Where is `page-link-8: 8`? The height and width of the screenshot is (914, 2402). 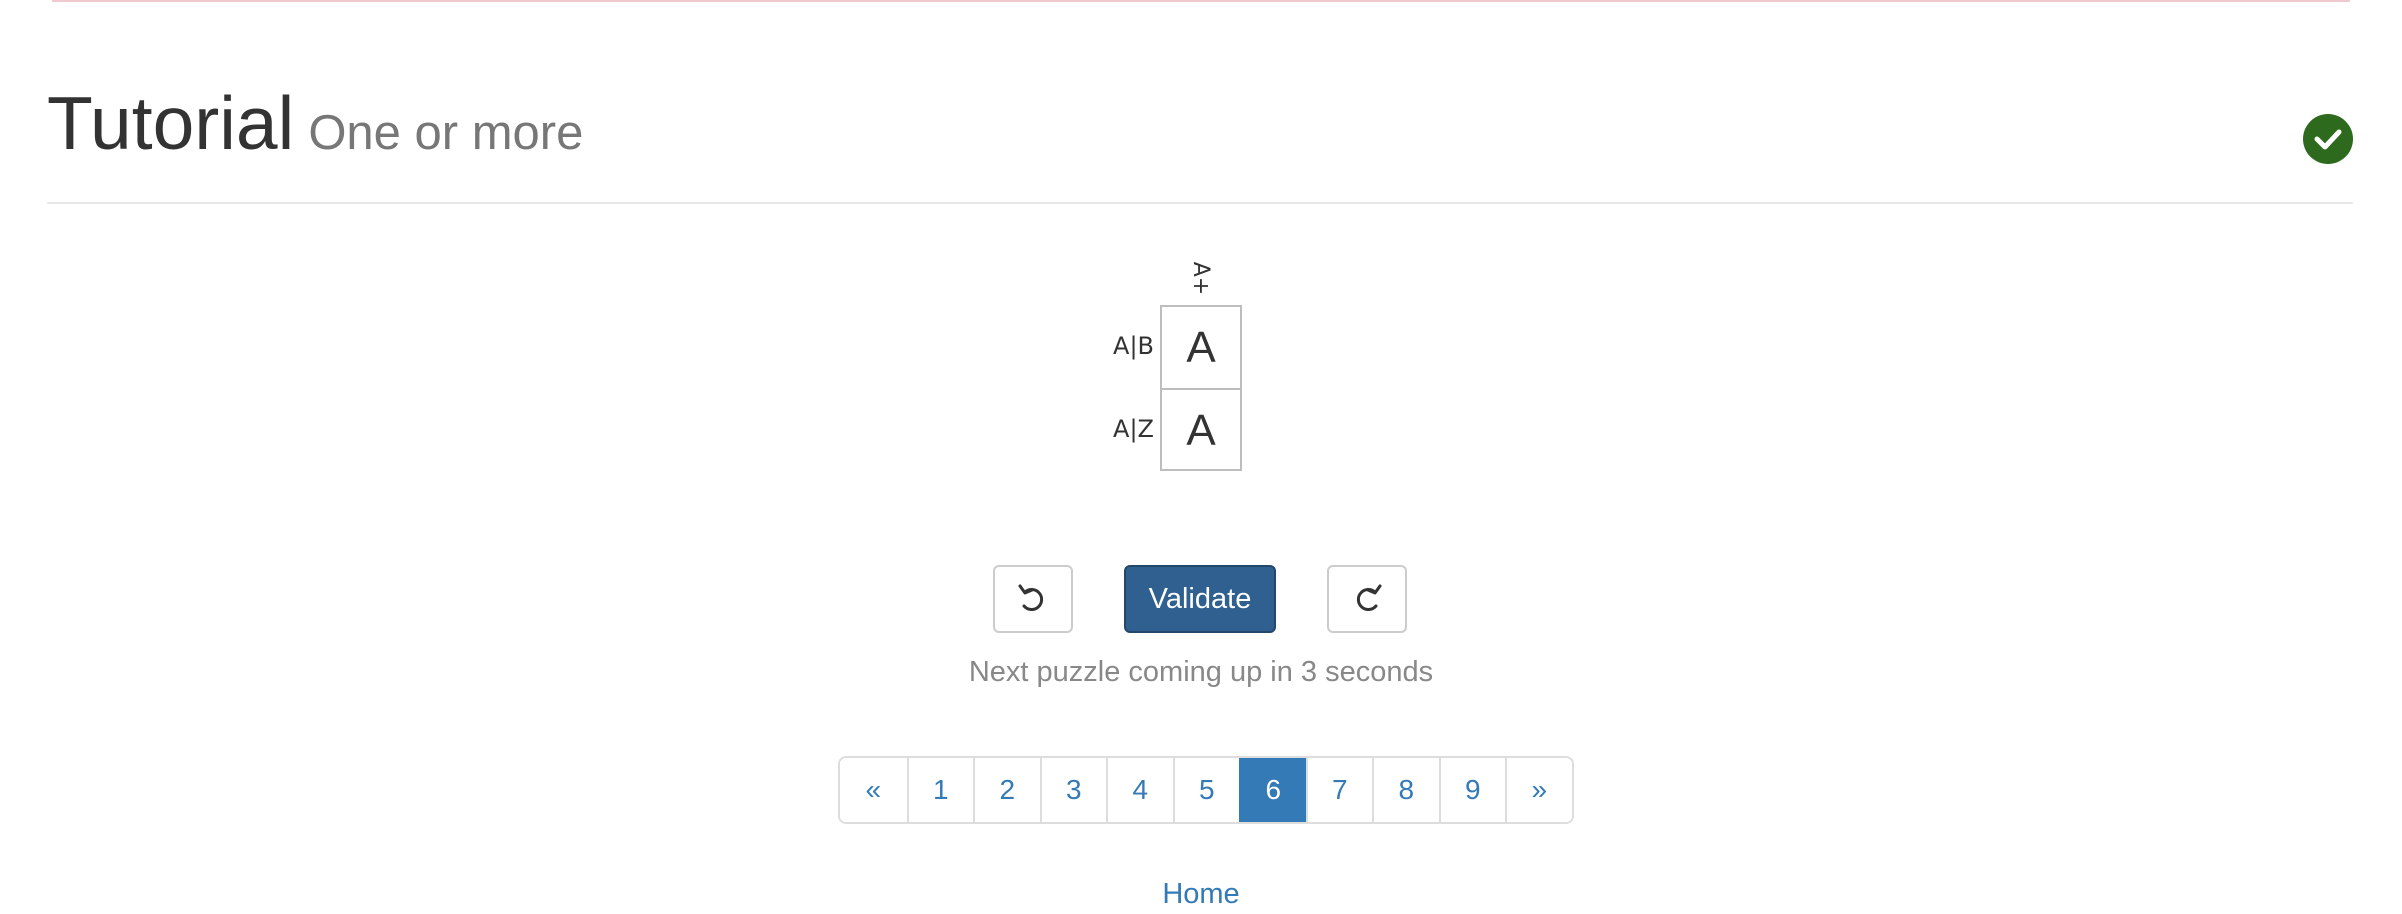 page-link-8: 8 is located at coordinates (1405, 790).